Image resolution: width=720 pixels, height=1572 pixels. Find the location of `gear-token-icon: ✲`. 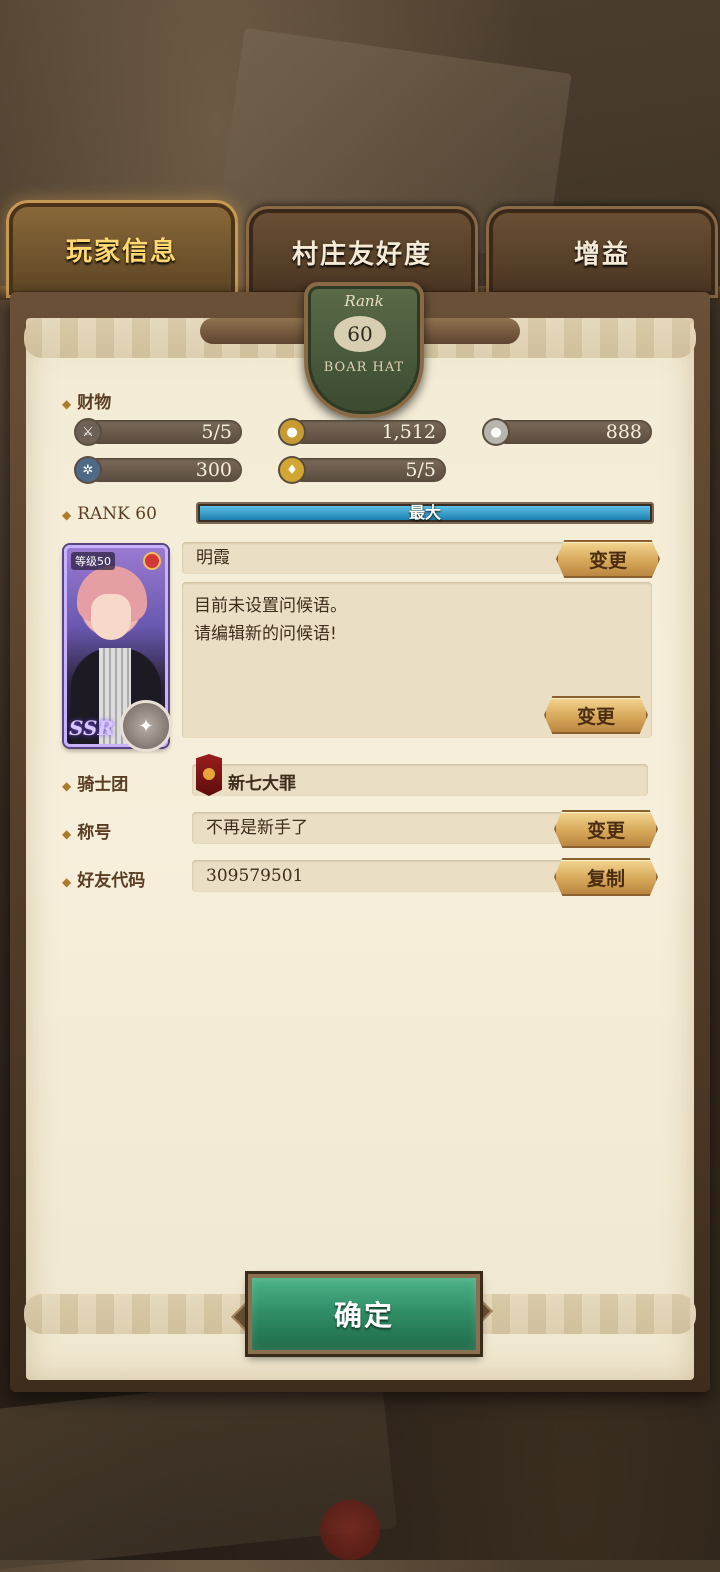

gear-token-icon: ✲ is located at coordinates (88, 470).